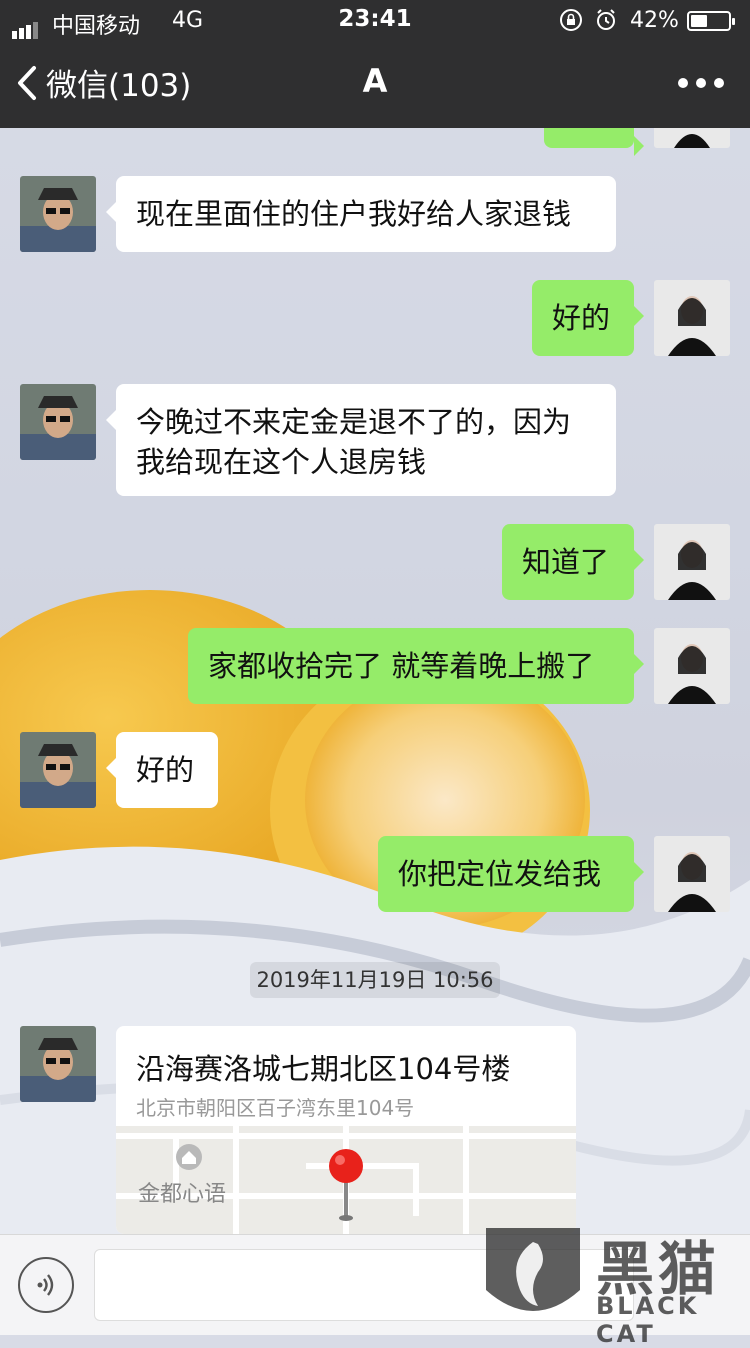 The width and height of the screenshot is (750, 1348). Describe the element at coordinates (375, 81) in the screenshot. I see `chat-title: A` at that location.